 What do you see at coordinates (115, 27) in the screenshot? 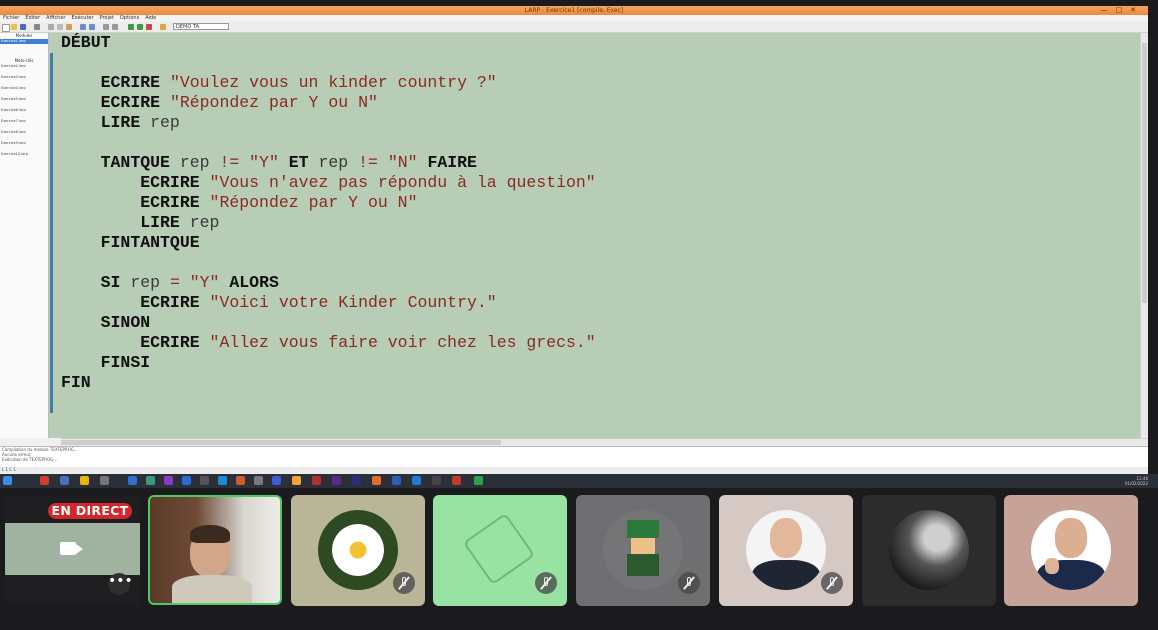
I see `replace-icon` at bounding box center [115, 27].